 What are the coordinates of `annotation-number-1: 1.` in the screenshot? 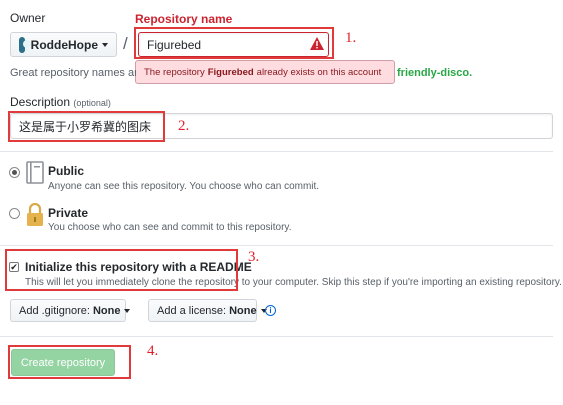 It's located at (351, 38).